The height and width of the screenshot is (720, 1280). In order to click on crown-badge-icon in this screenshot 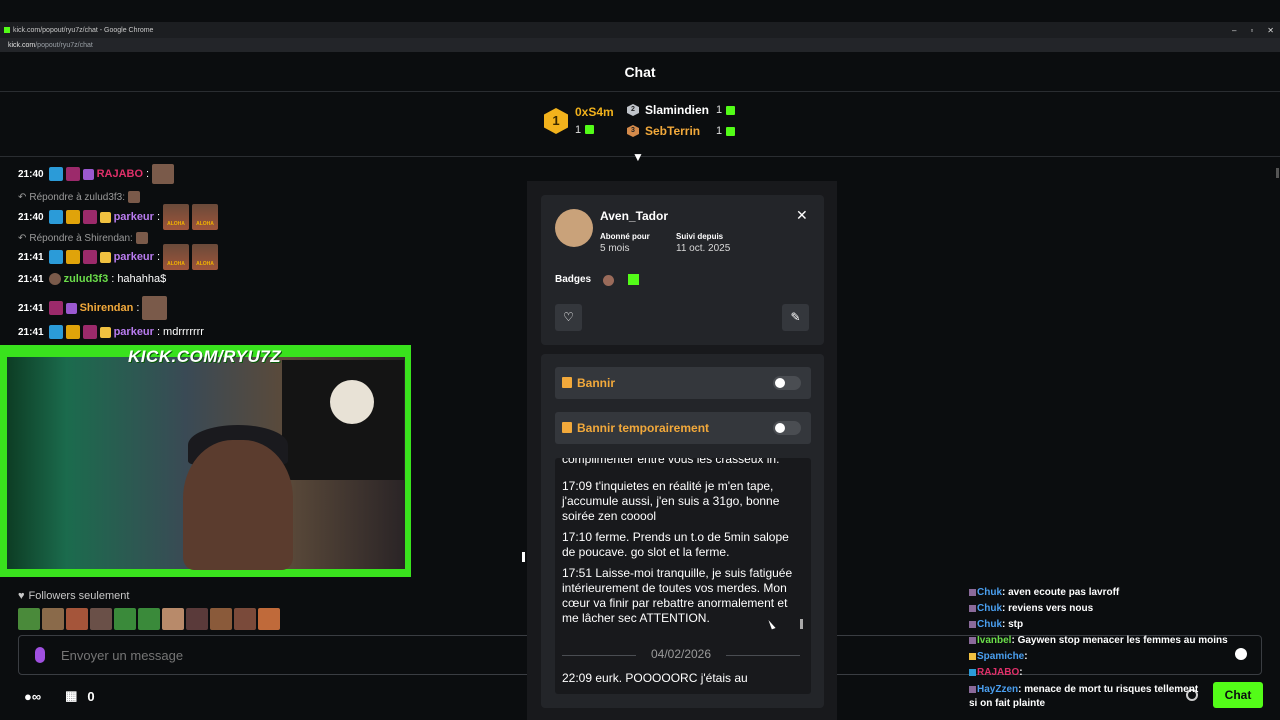, I will do `click(72, 332)`.